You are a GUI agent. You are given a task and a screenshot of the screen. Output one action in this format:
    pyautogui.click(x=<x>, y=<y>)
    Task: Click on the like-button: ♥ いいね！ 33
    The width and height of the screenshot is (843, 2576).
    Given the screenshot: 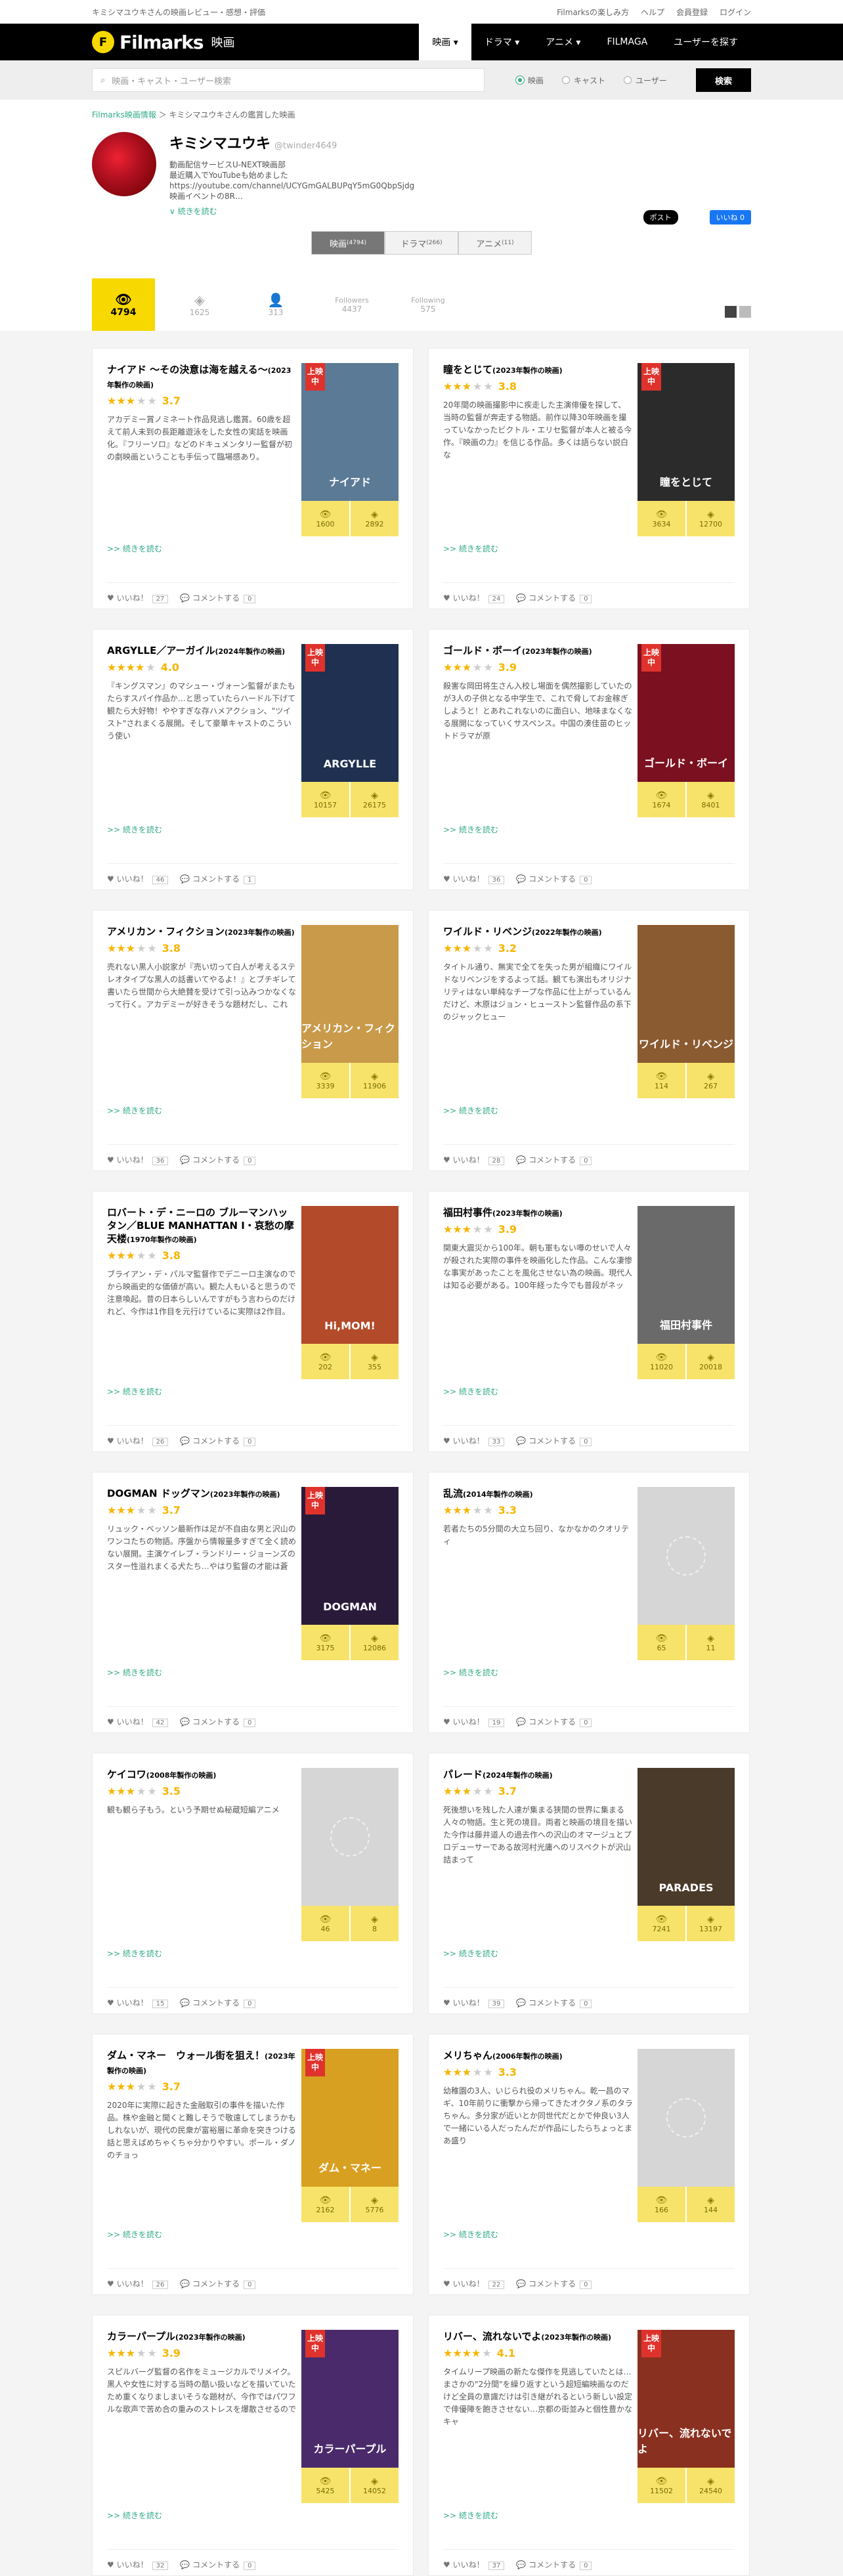 What is the action you would take?
    pyautogui.click(x=474, y=1441)
    